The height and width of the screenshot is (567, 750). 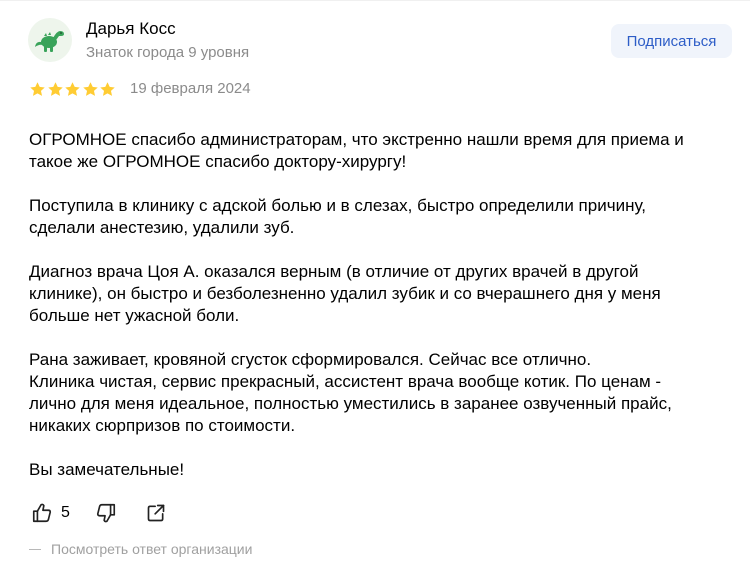 I want to click on dash-divider, so click(x=35, y=549).